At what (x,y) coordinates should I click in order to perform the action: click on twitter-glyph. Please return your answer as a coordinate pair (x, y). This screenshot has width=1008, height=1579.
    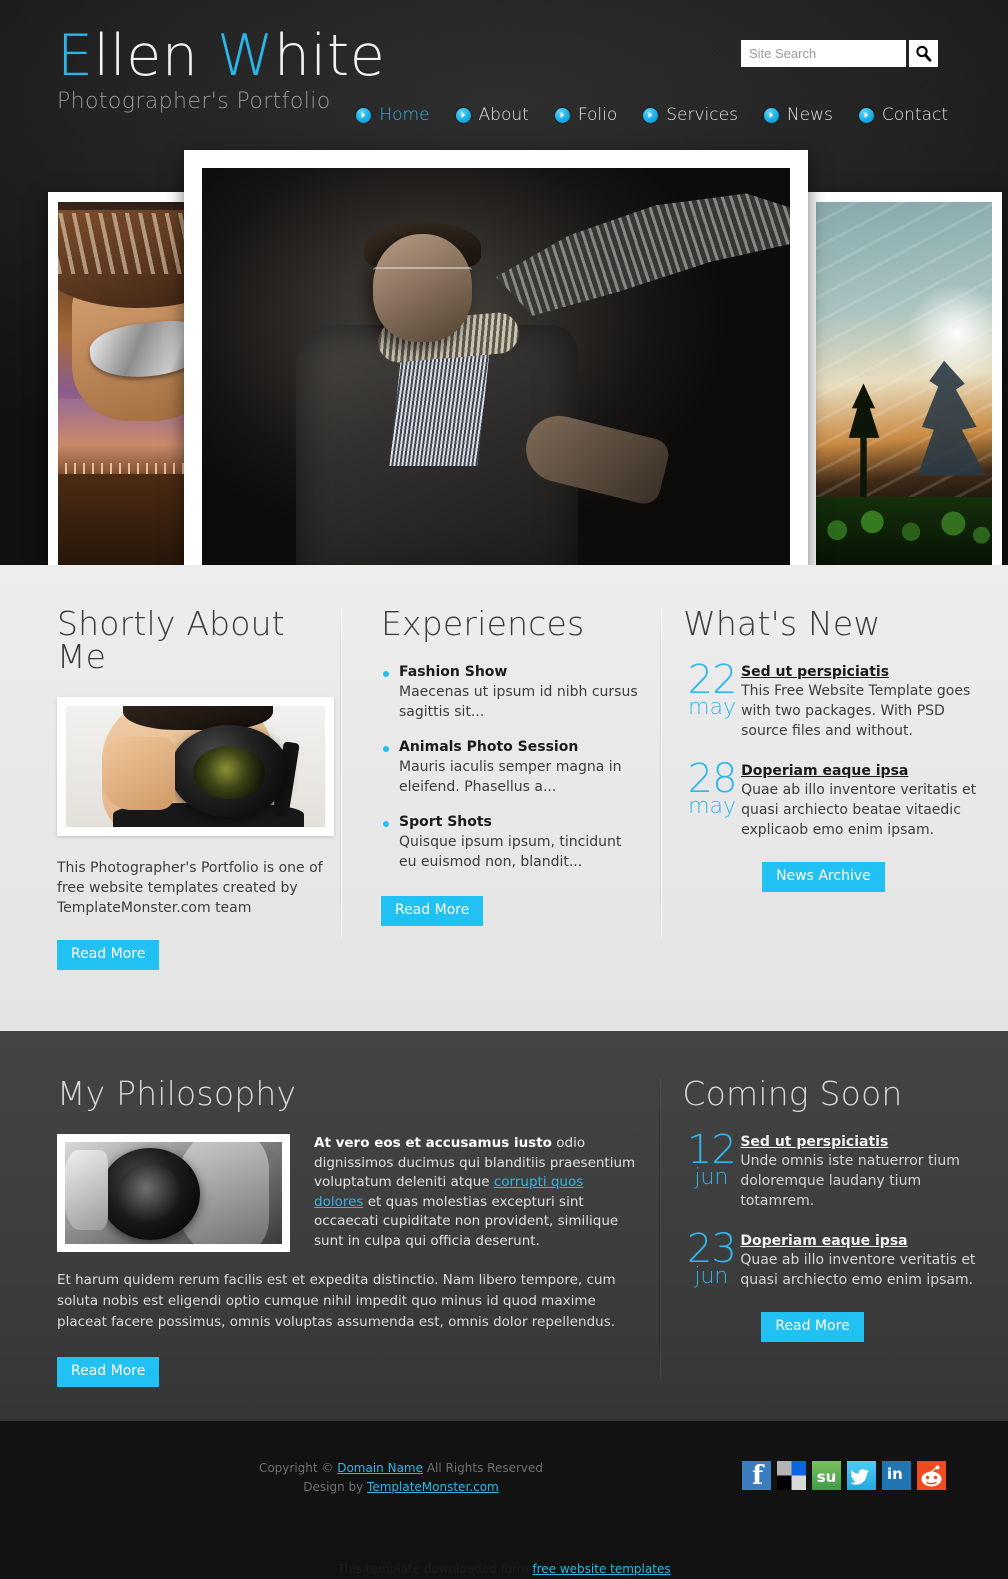
    Looking at the image, I should click on (859, 1477).